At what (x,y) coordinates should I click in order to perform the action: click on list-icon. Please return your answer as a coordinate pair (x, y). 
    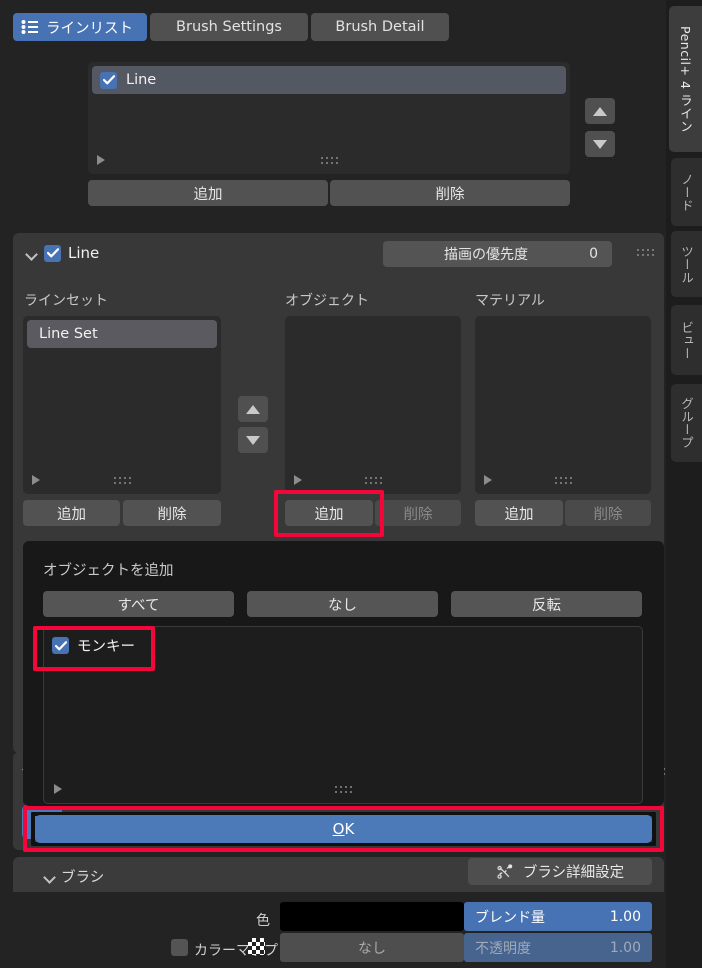
    Looking at the image, I should click on (30, 27).